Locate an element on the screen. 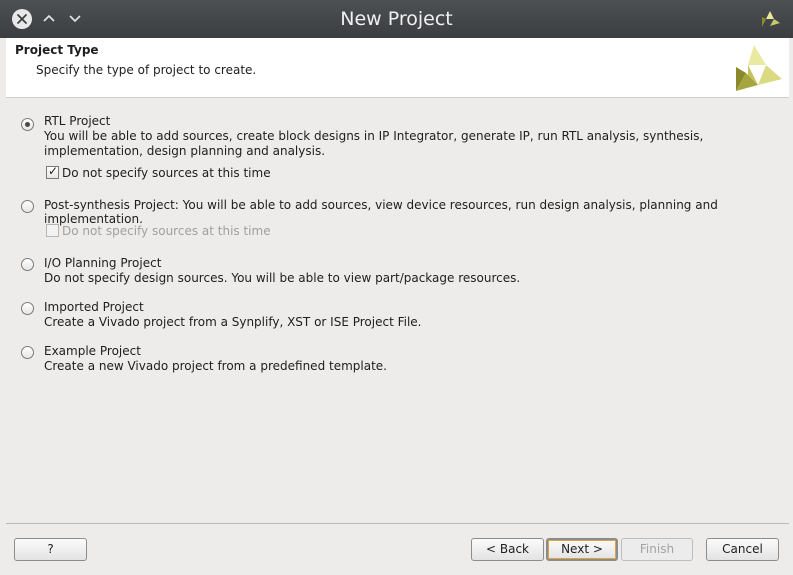  title-bar: New Project is located at coordinates (396, 19).